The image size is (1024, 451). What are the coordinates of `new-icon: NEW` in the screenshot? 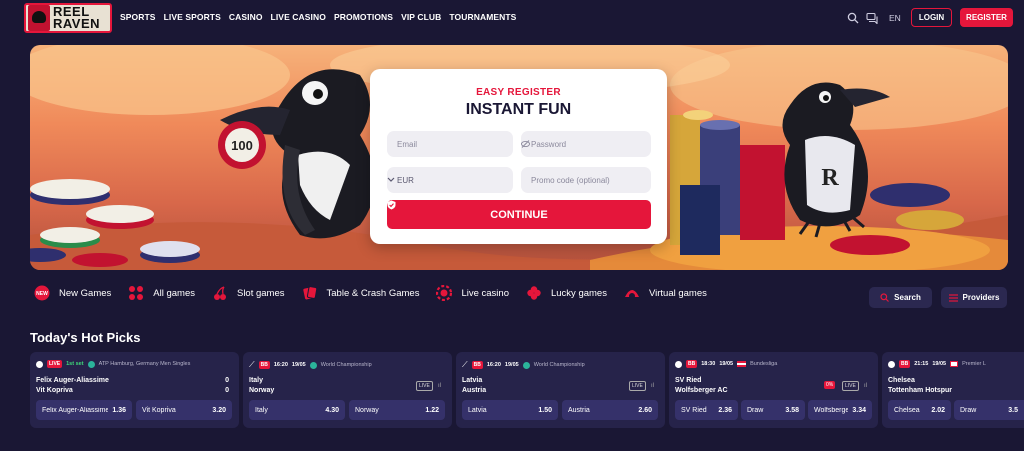 It's located at (42, 293).